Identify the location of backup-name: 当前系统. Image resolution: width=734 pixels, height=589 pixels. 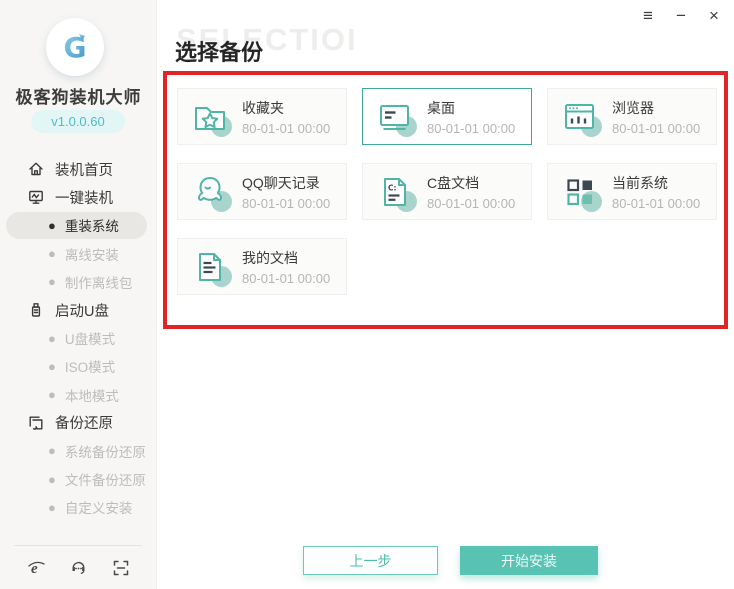
(640, 182).